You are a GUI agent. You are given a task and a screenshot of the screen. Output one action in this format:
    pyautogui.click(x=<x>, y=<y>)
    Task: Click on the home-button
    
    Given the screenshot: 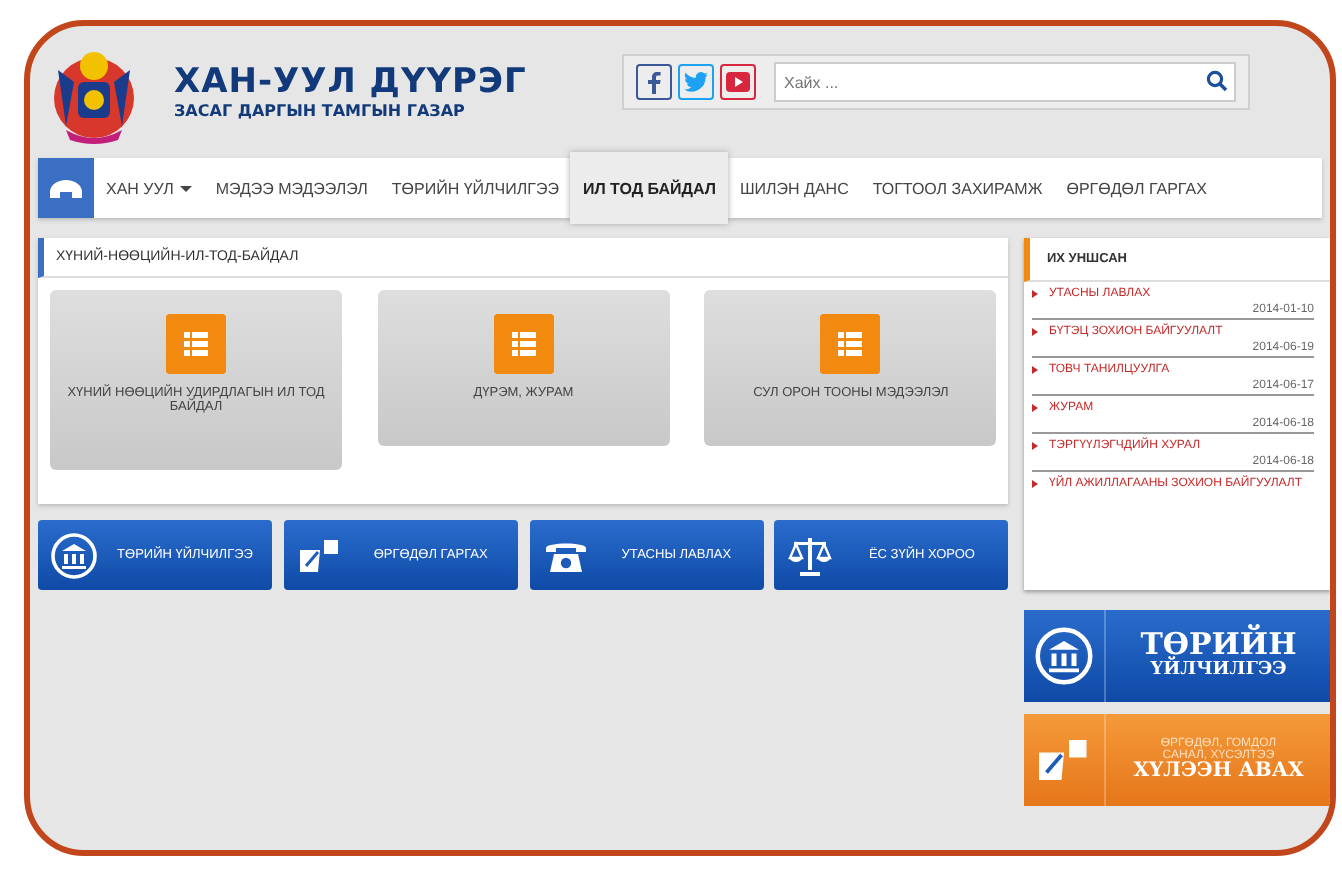 What is the action you would take?
    pyautogui.click(x=66, y=188)
    